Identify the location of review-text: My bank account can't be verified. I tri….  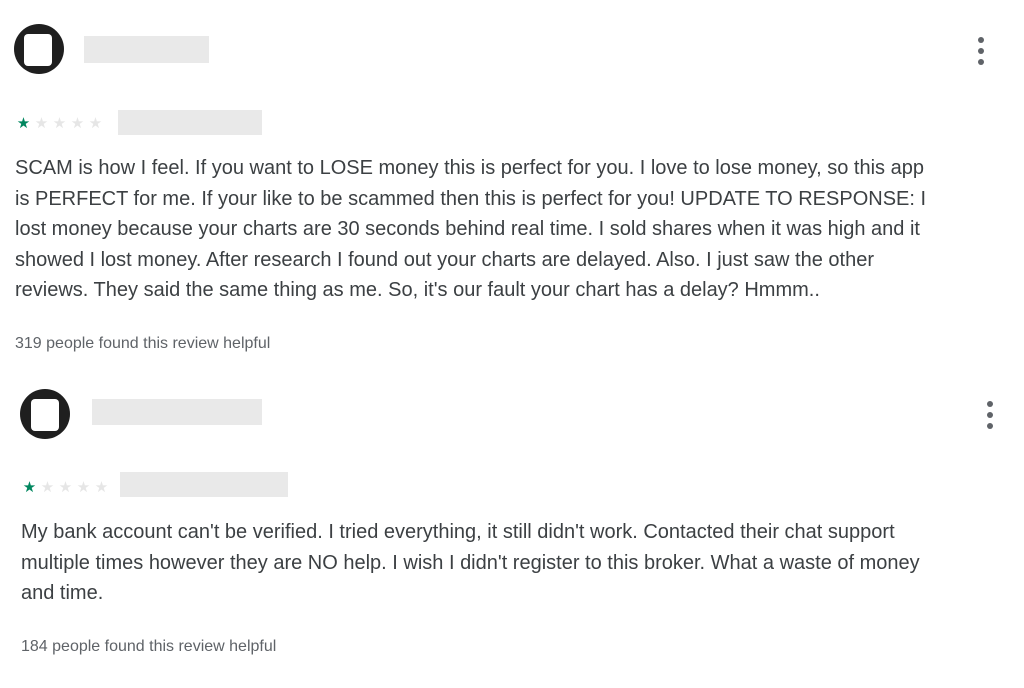
(470, 562).